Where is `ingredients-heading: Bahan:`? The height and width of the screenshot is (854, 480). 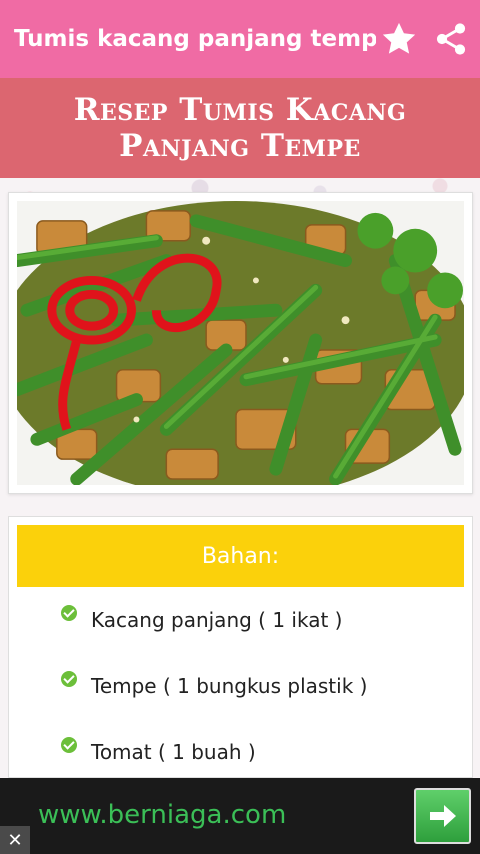 ingredients-heading: Bahan: is located at coordinates (240, 556).